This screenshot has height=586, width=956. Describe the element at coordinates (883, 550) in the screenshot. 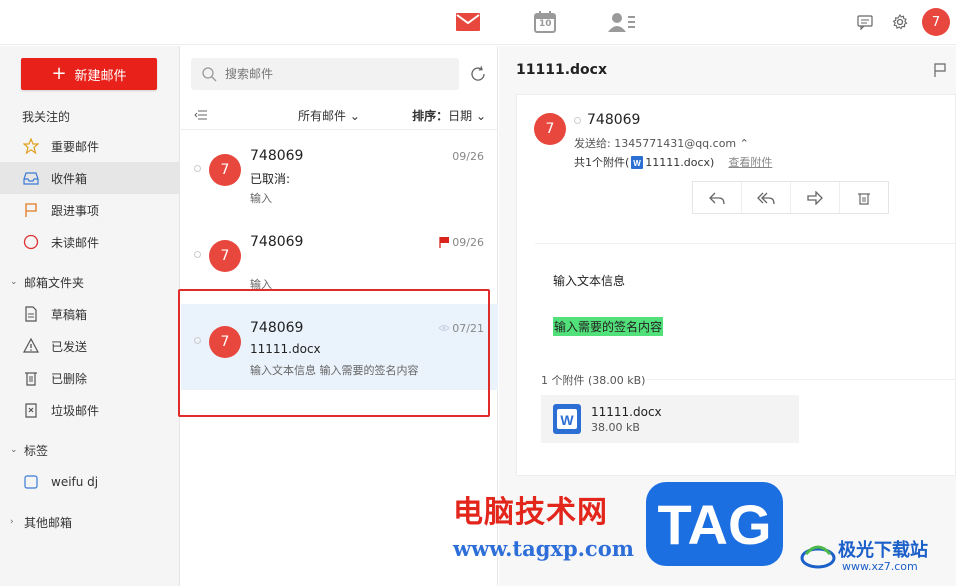

I see `watermark-logo-cn: 极光下载站` at that location.